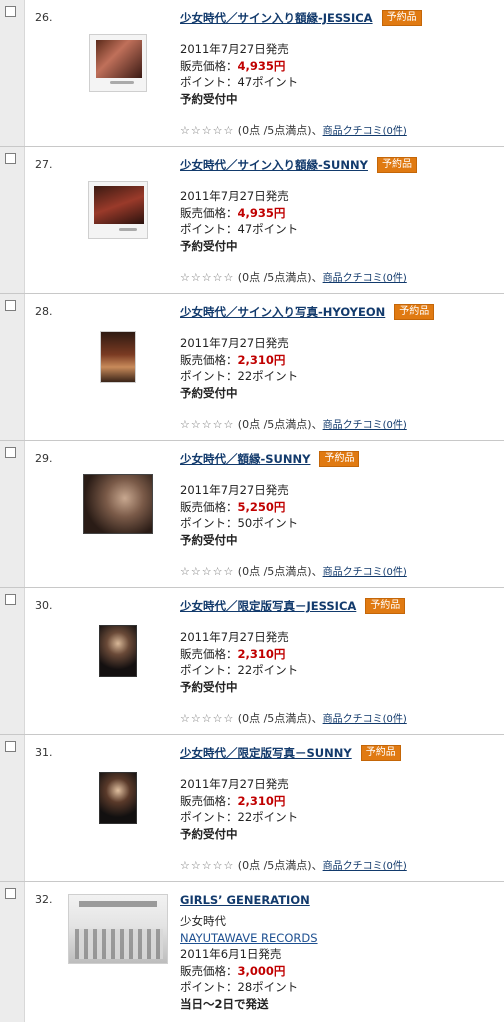  What do you see at coordinates (268, 523) in the screenshot?
I see `points-value: 50ポイント` at bounding box center [268, 523].